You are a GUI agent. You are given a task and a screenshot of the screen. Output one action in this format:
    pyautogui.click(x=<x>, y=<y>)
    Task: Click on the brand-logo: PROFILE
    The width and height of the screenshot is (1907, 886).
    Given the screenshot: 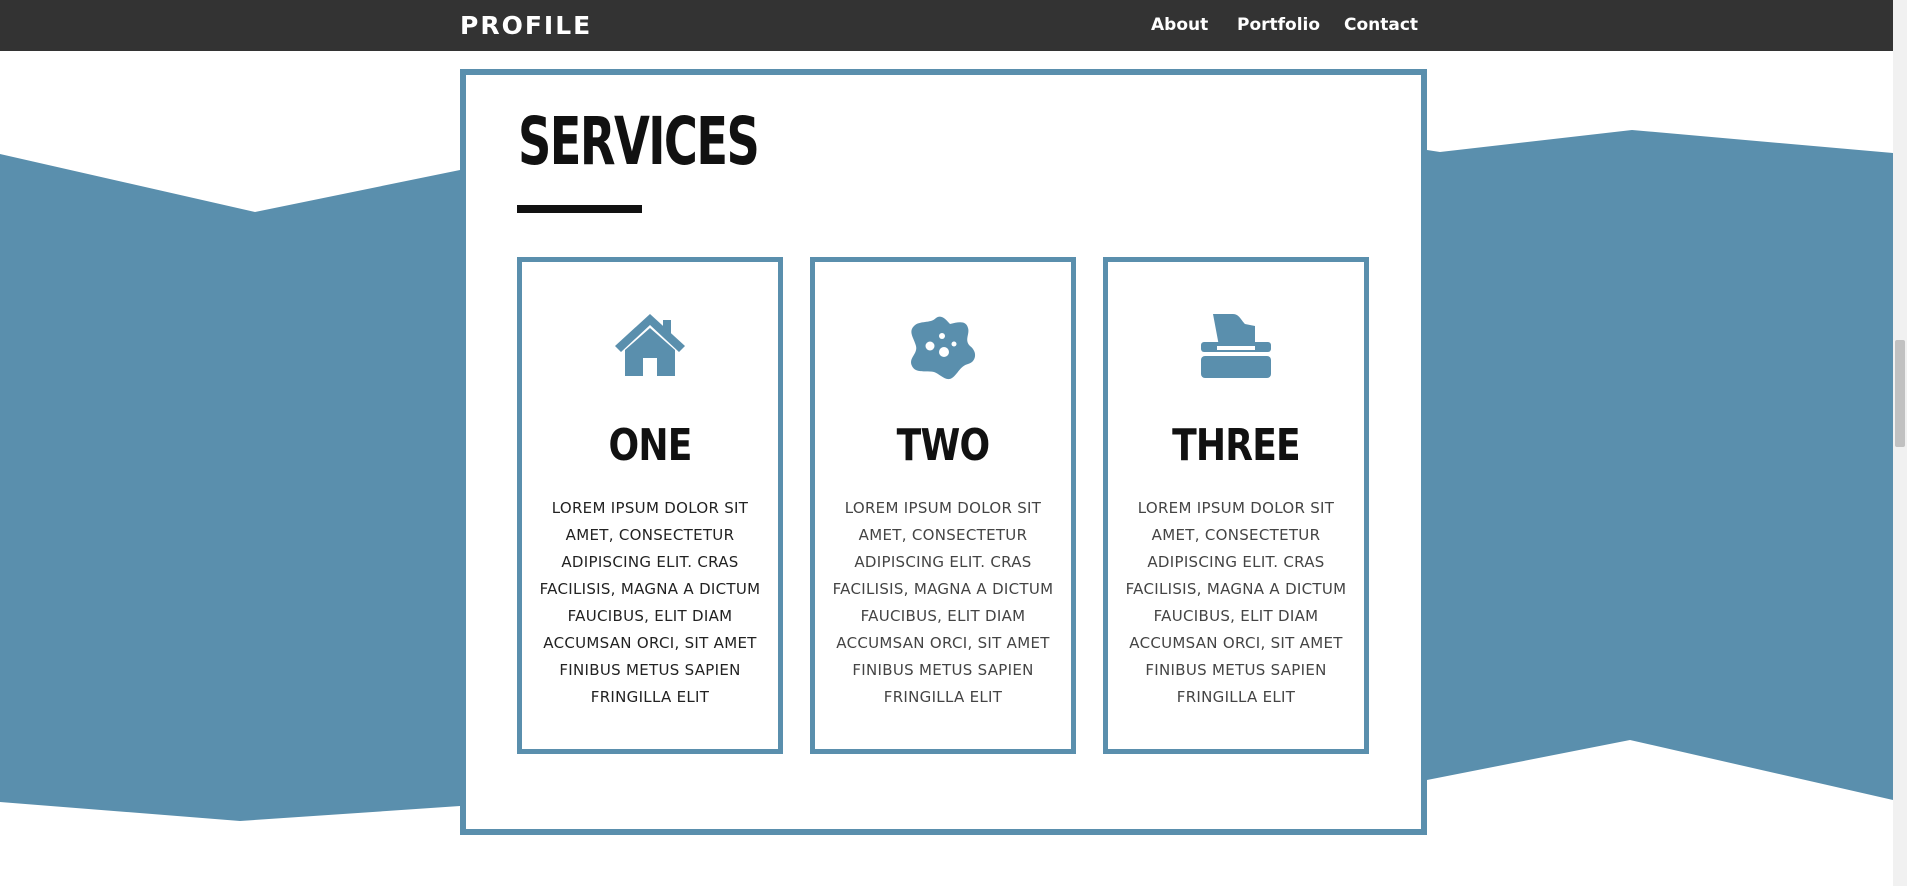 What is the action you would take?
    pyautogui.click(x=526, y=25)
    